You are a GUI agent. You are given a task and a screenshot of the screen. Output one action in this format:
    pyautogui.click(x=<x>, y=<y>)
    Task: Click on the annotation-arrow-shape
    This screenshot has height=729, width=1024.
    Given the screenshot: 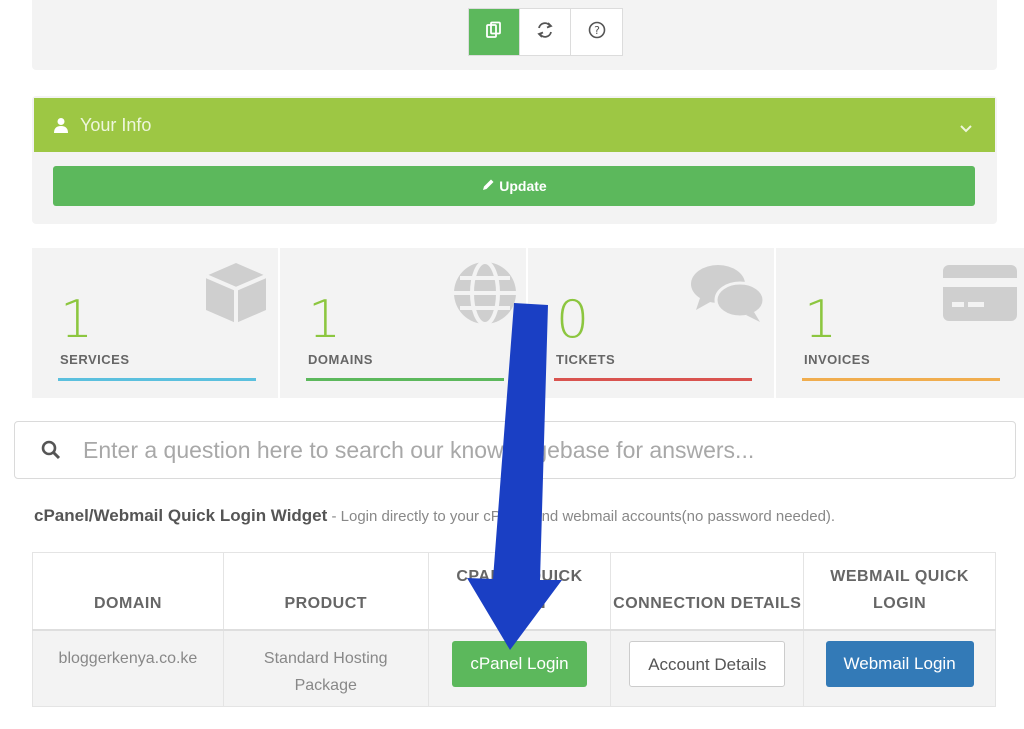 What is the action you would take?
    pyautogui.click(x=514, y=476)
    